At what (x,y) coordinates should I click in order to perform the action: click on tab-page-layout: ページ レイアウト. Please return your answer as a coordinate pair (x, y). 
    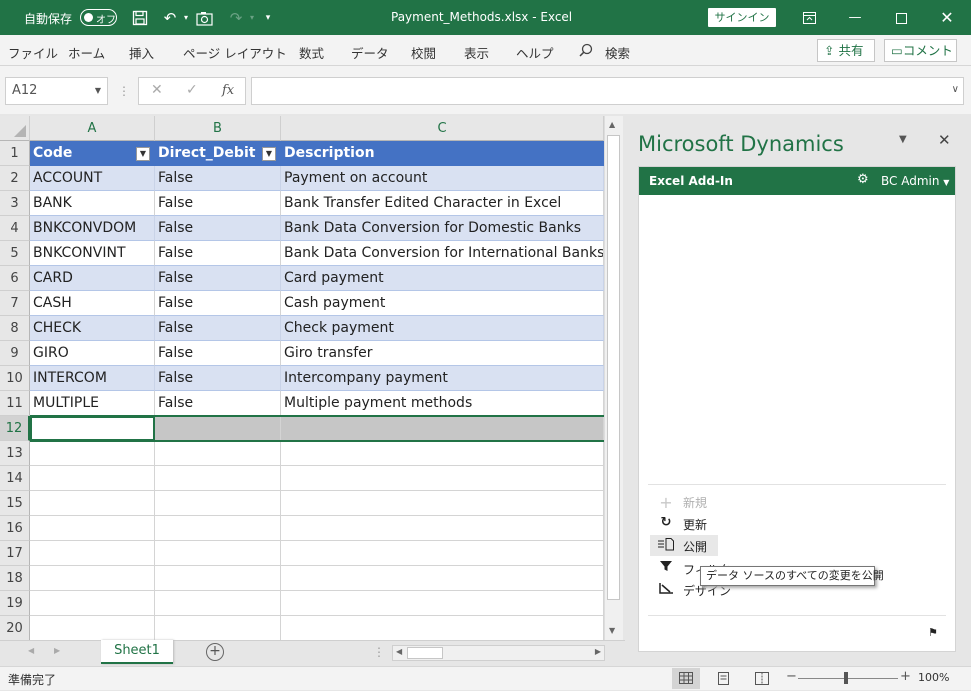
    Looking at the image, I should click on (235, 52).